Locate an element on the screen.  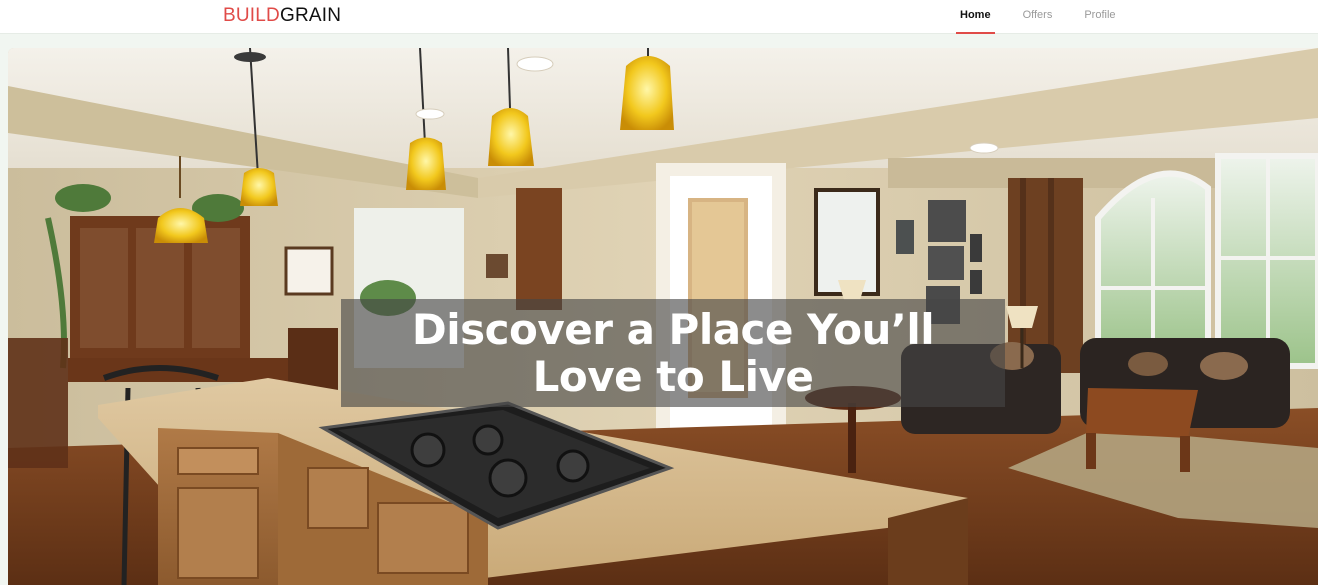
nav-links: Home Offers Profile is located at coordinates (1050, 17).